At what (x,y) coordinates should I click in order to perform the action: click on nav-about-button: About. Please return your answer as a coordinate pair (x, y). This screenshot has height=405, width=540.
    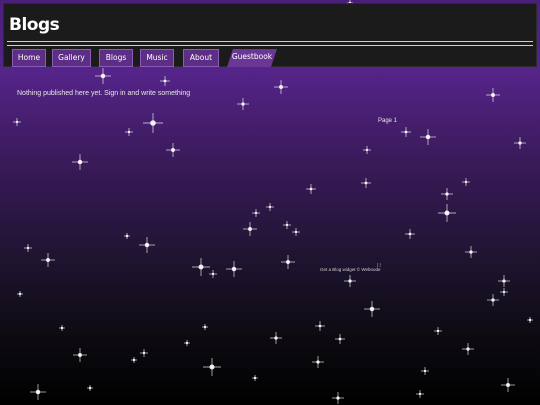
    Looking at the image, I should click on (201, 58).